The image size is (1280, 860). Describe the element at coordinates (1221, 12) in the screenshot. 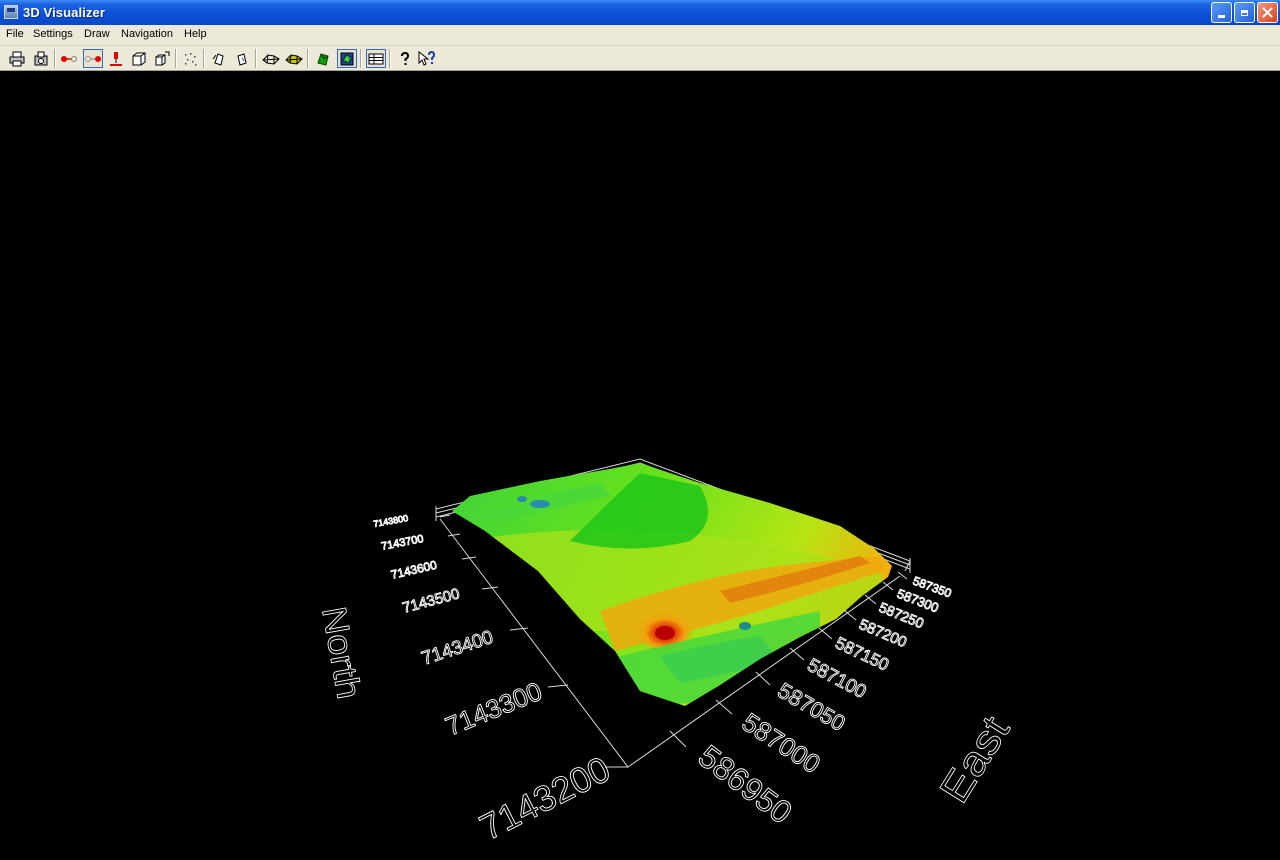

I see `minimize-button` at that location.